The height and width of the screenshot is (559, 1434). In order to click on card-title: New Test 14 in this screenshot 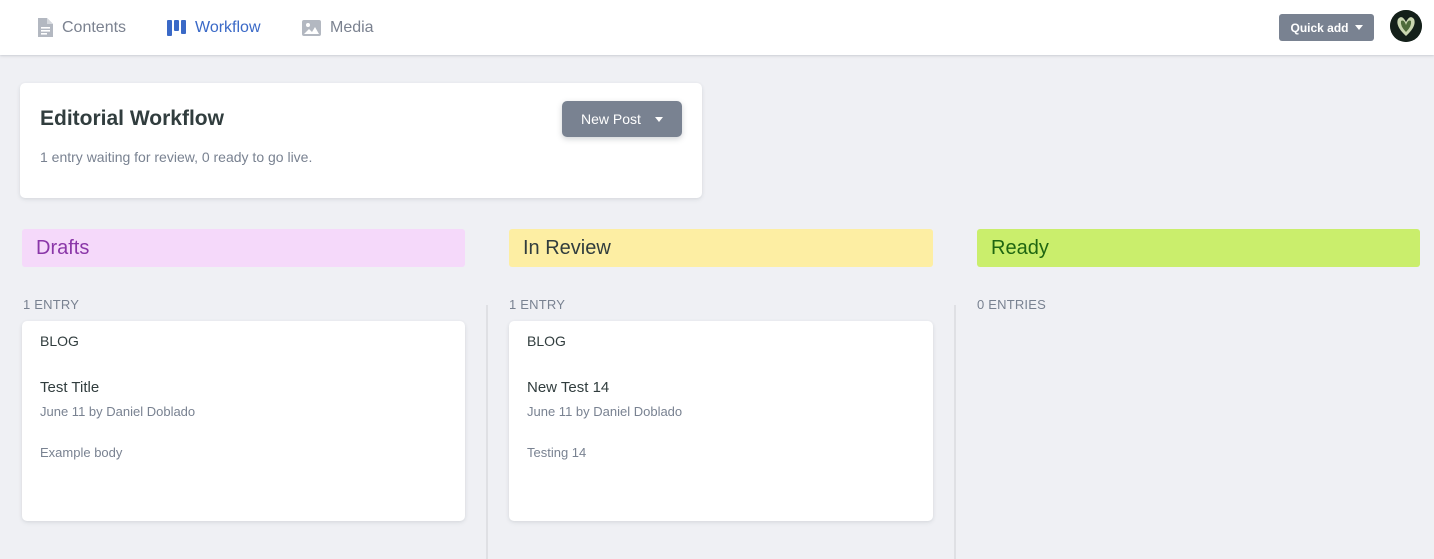, I will do `click(568, 387)`.